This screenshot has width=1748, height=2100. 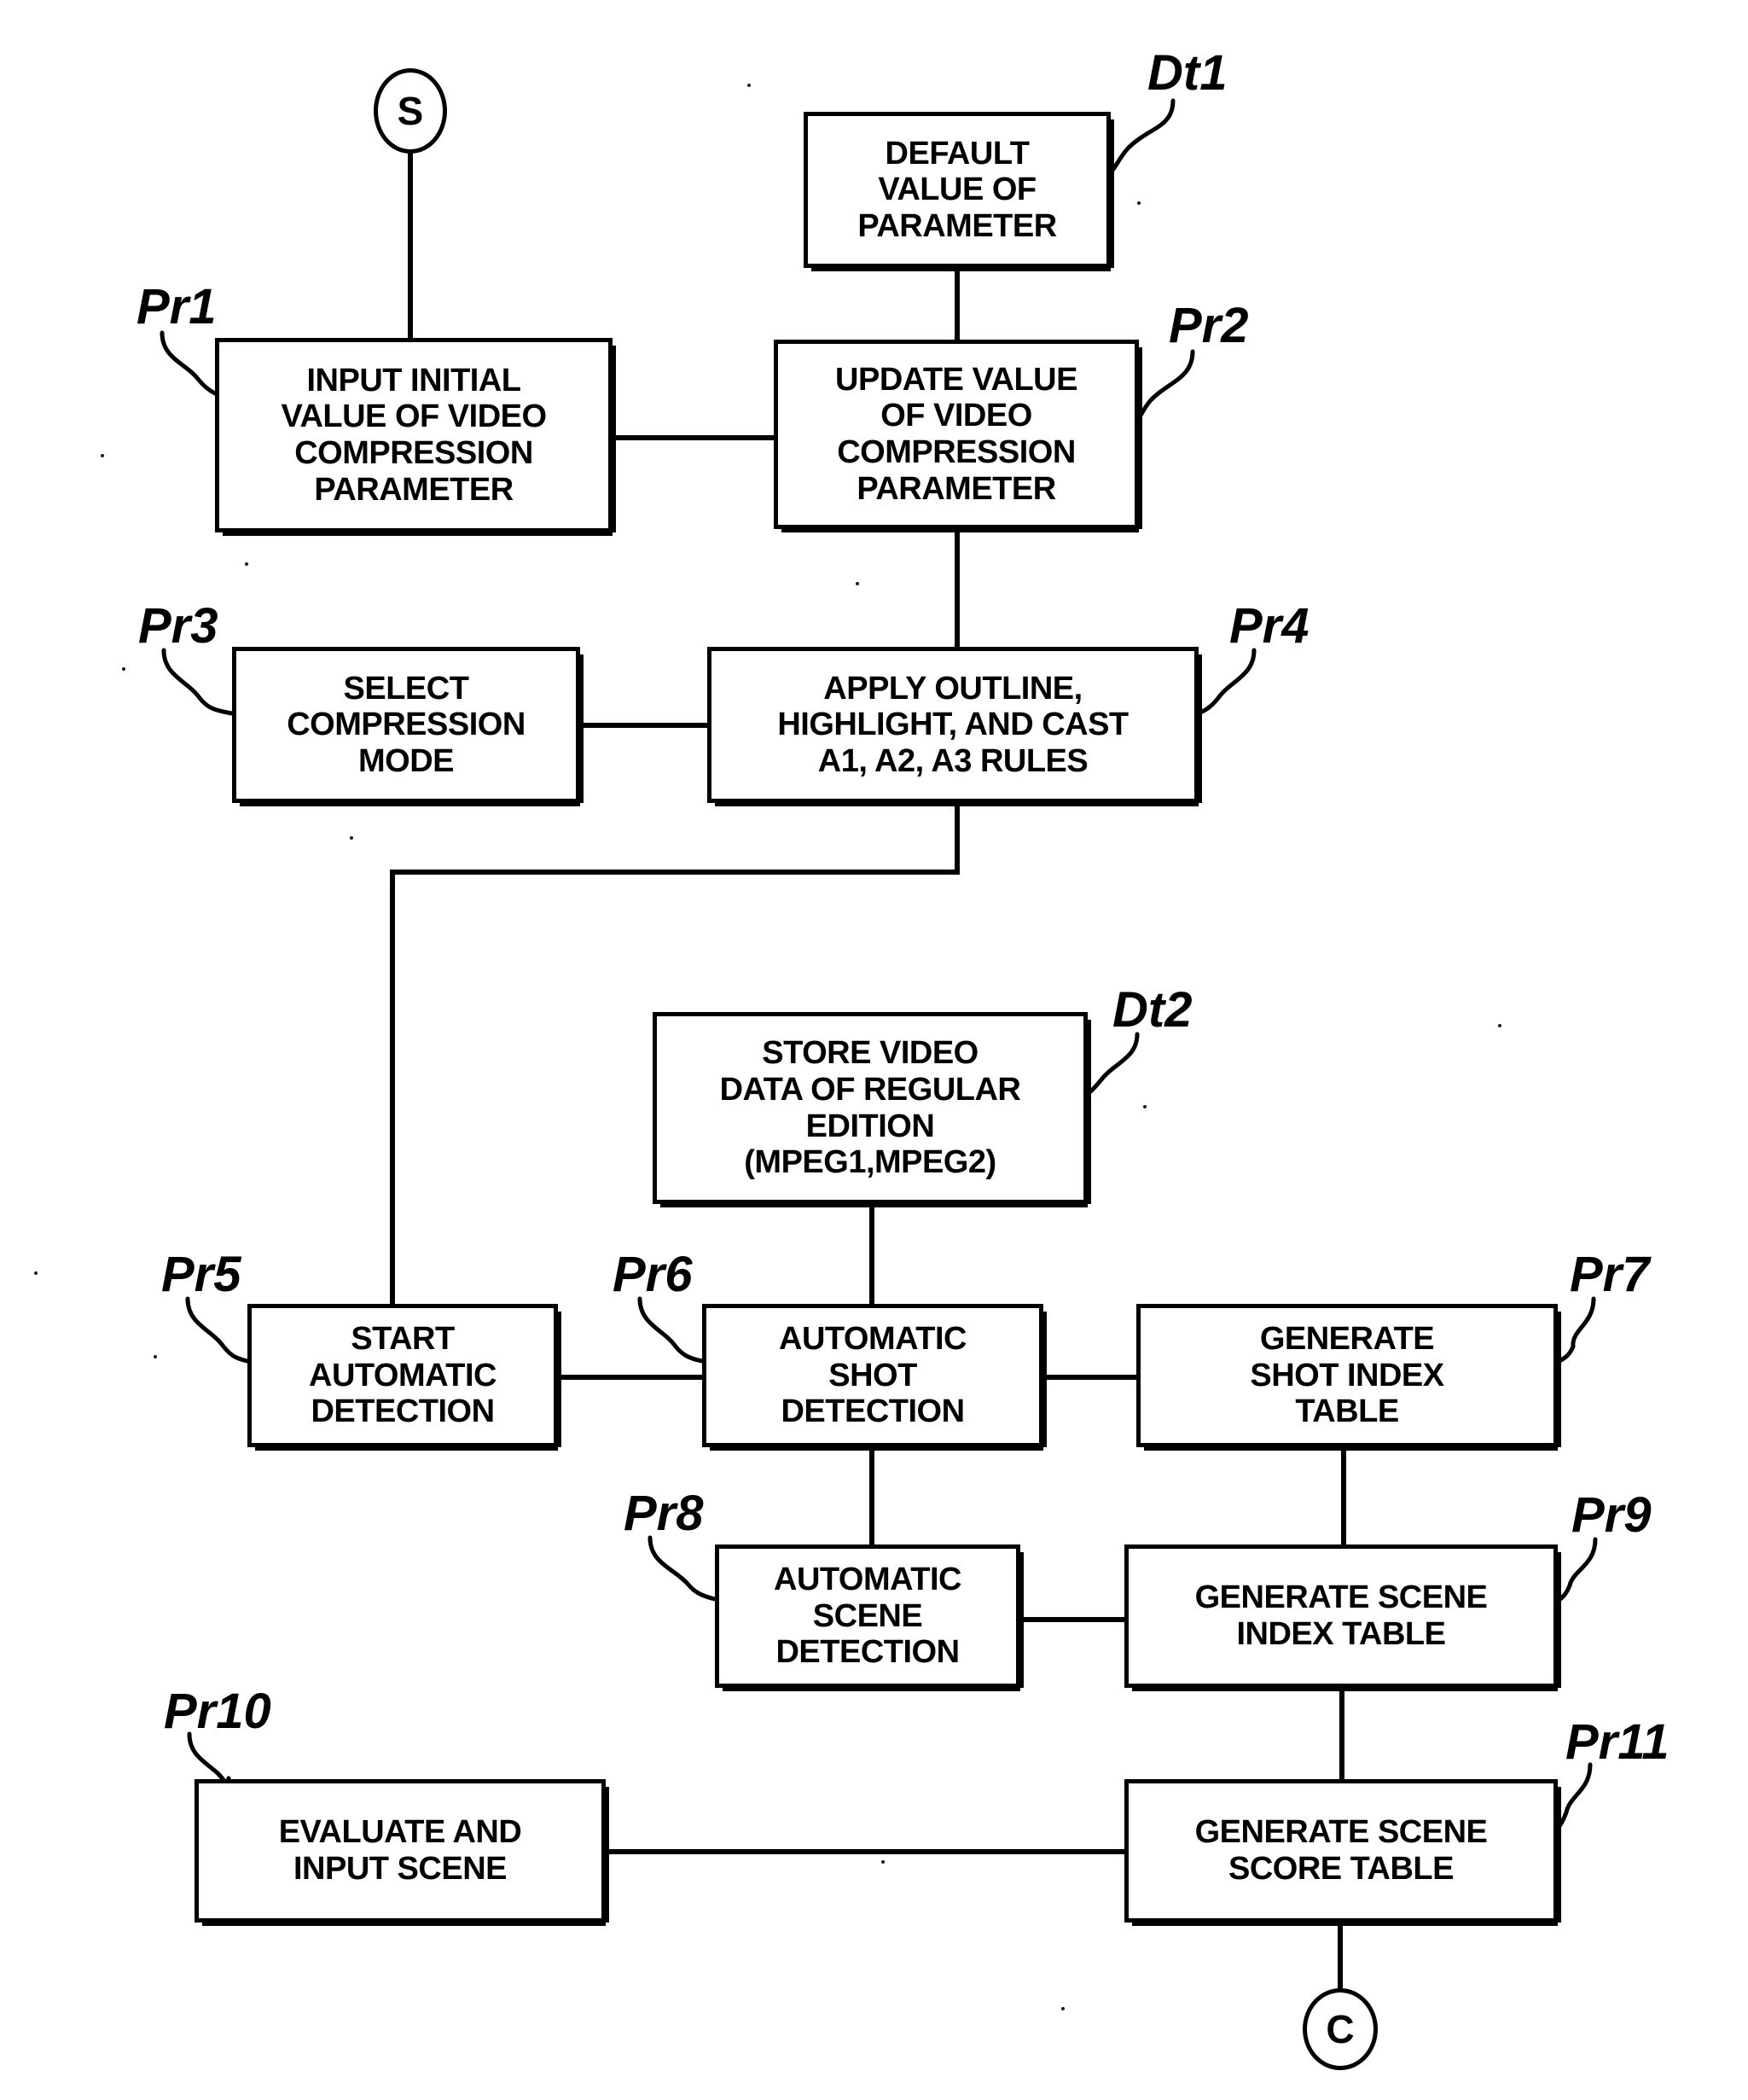 What do you see at coordinates (201, 1274) in the screenshot?
I see `ref-tag-pr5: Pr5` at bounding box center [201, 1274].